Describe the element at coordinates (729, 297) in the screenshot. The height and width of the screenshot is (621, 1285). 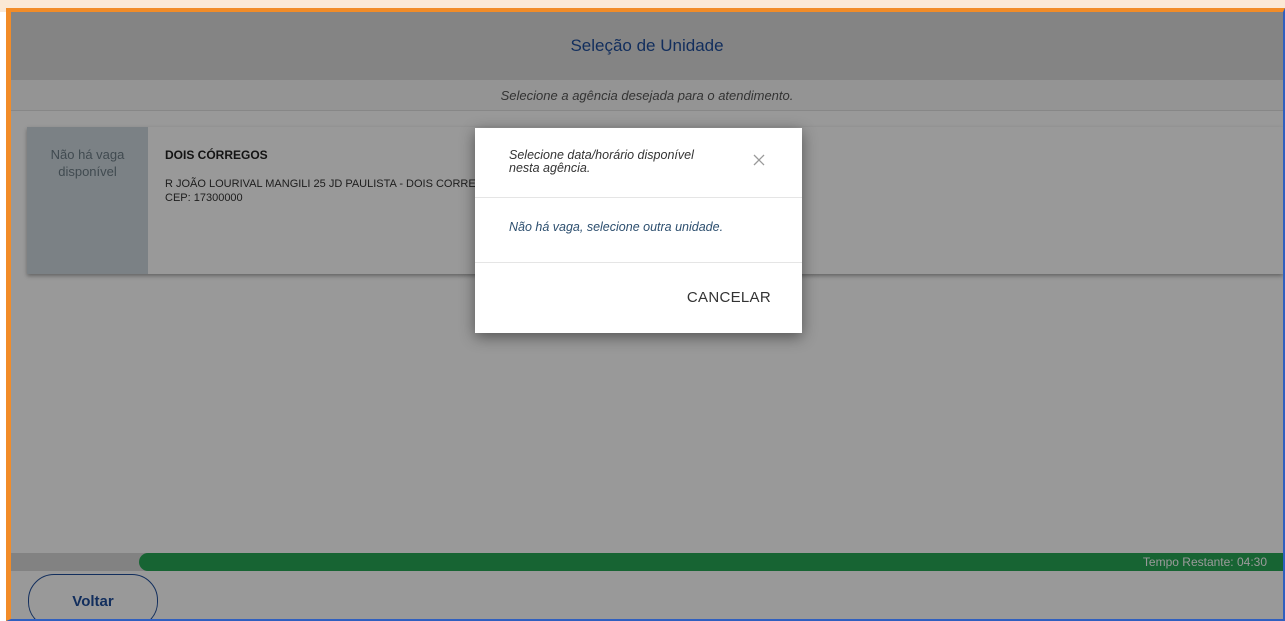
I see `cancel-button: CANCELAR` at that location.